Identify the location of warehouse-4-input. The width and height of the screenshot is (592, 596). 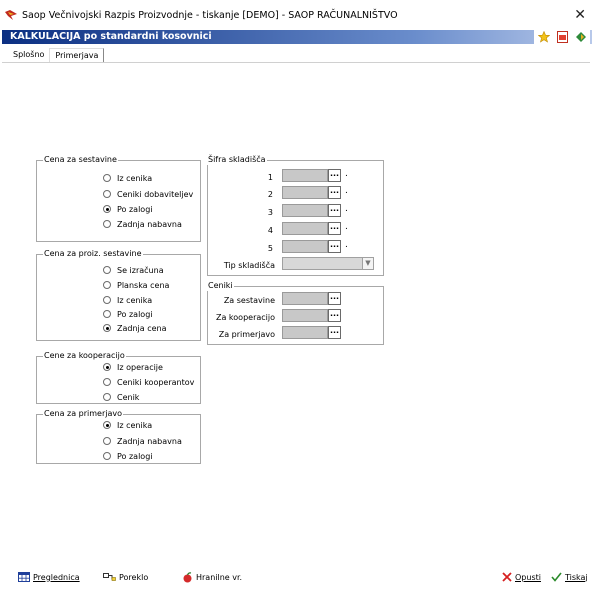
(305, 228).